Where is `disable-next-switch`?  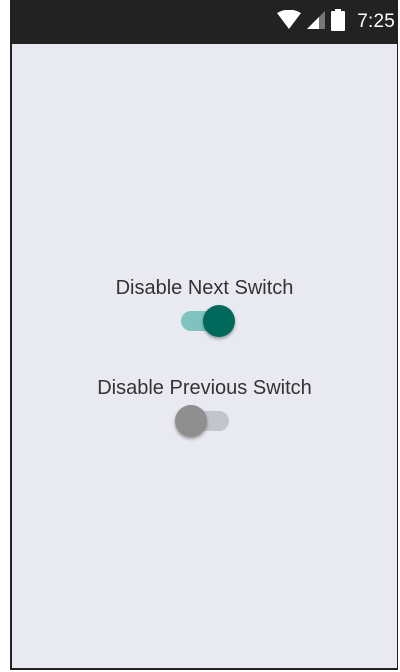 disable-next-switch is located at coordinates (205, 318).